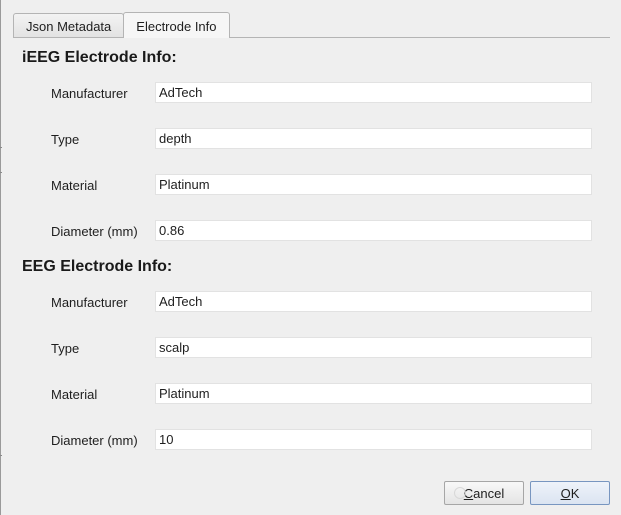 This screenshot has width=621, height=515. Describe the element at coordinates (311, 37) in the screenshot. I see `tab-panel-border` at that location.